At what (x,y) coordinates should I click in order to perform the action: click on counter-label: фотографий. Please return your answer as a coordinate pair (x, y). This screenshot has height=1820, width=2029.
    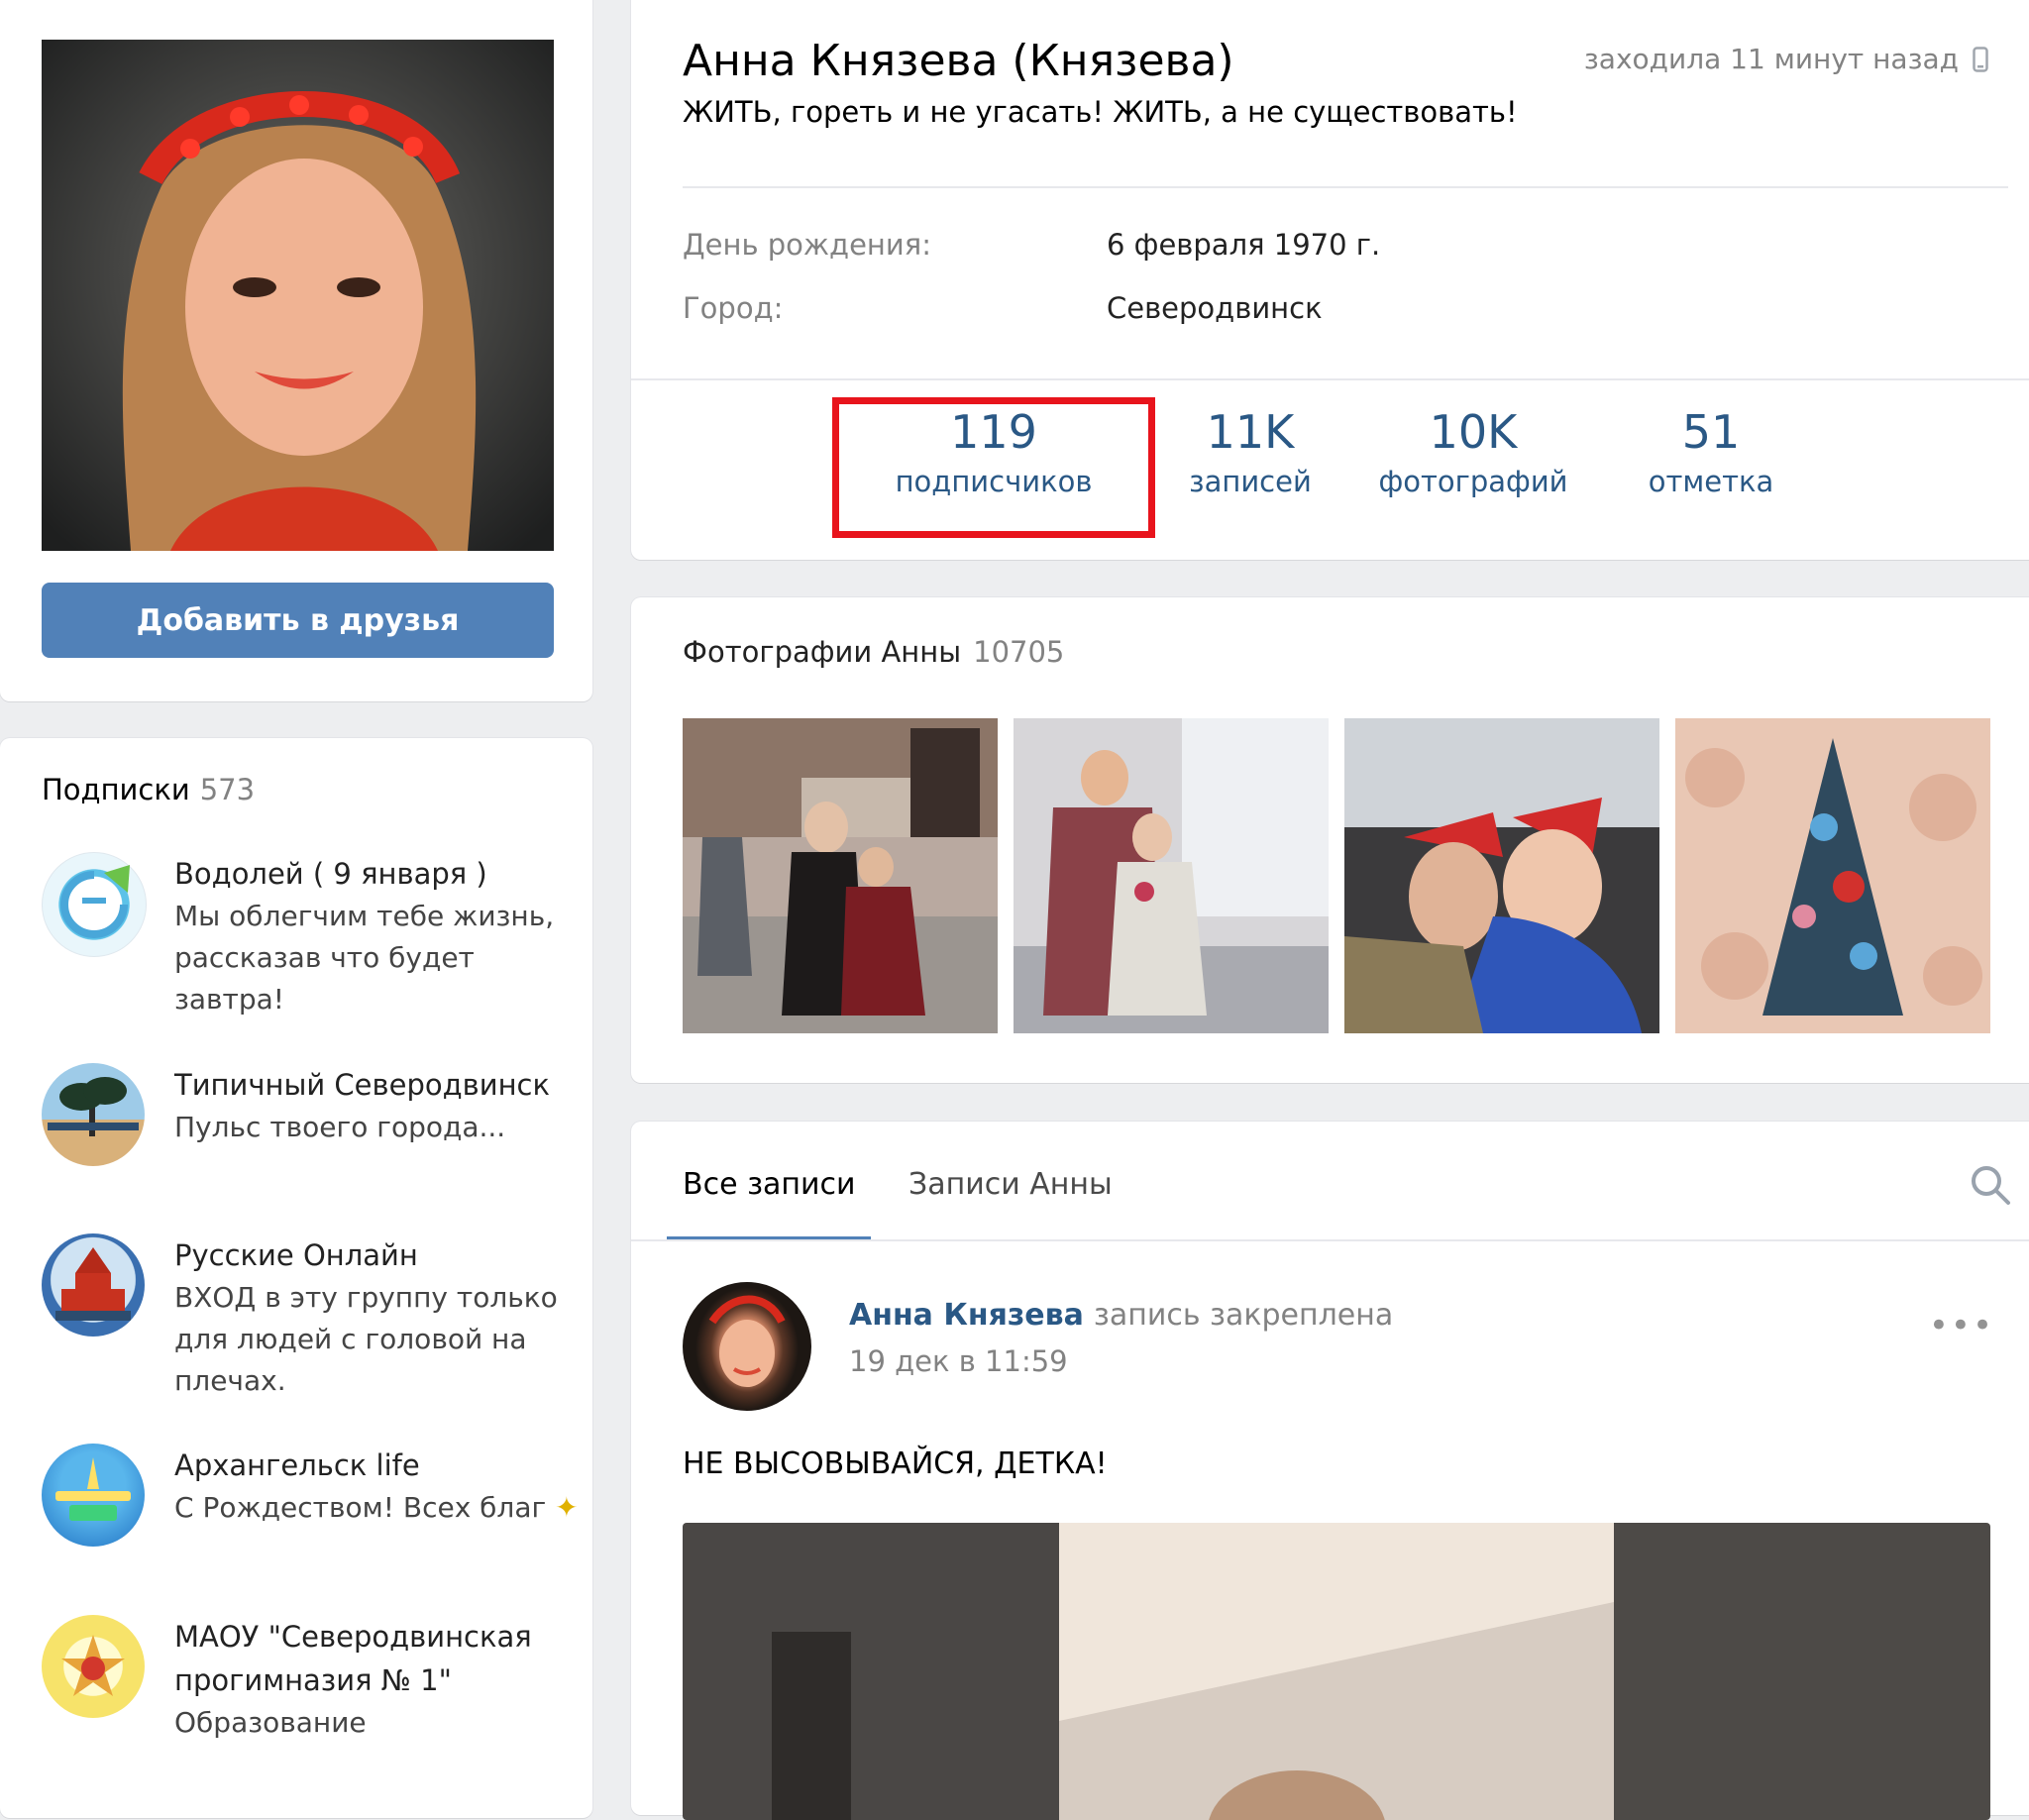
    Looking at the image, I should click on (1473, 481).